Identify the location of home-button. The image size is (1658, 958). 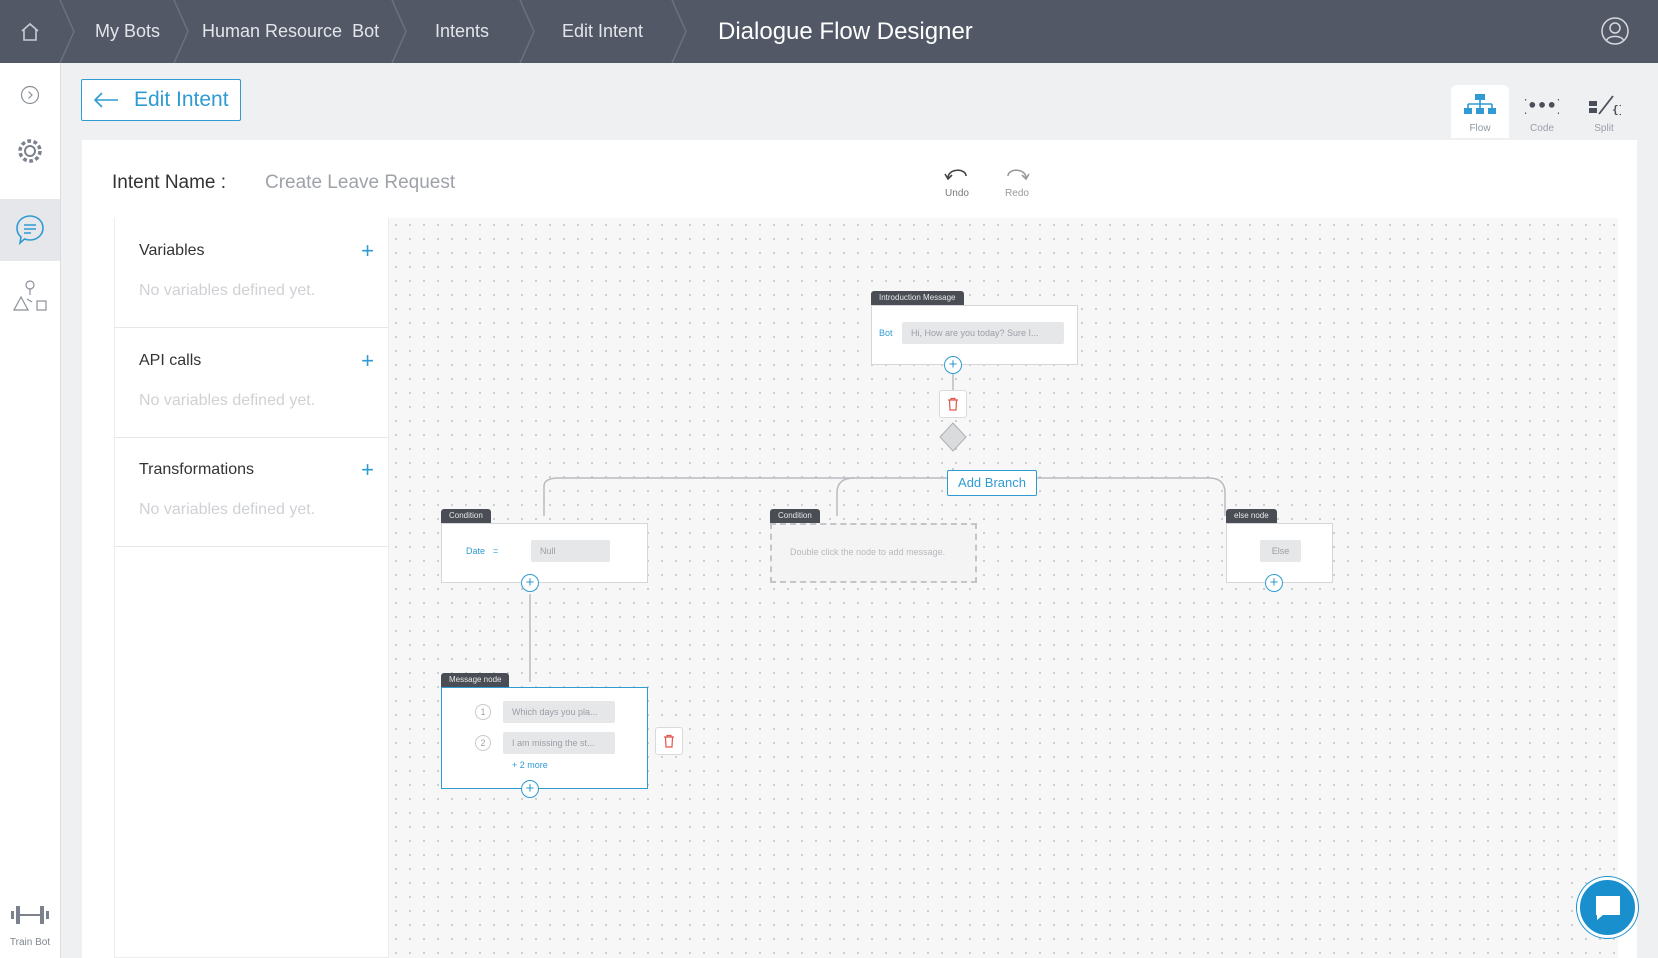
(30, 31).